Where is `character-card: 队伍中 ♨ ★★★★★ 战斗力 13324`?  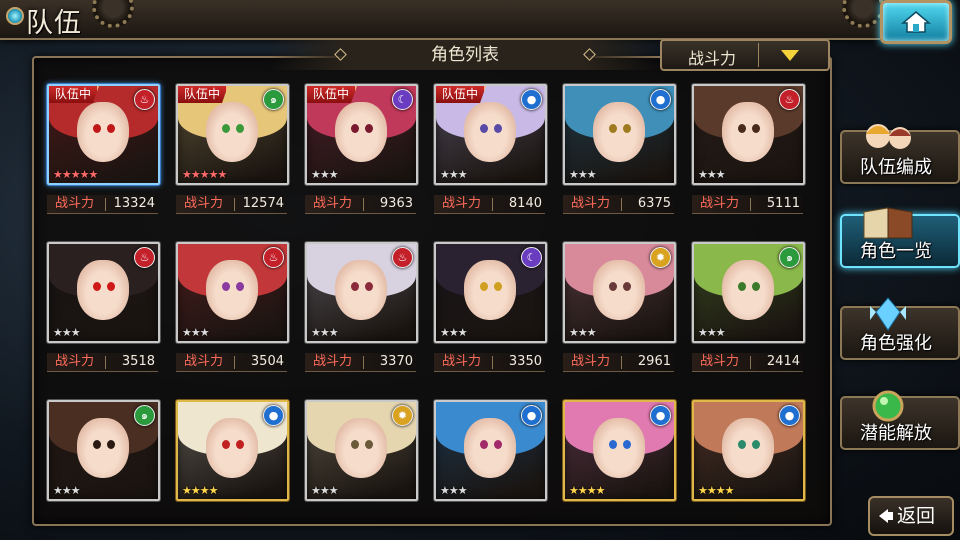 character-card: 队伍中 ♨ ★★★★★ 战斗力 13324 is located at coordinates (103, 154).